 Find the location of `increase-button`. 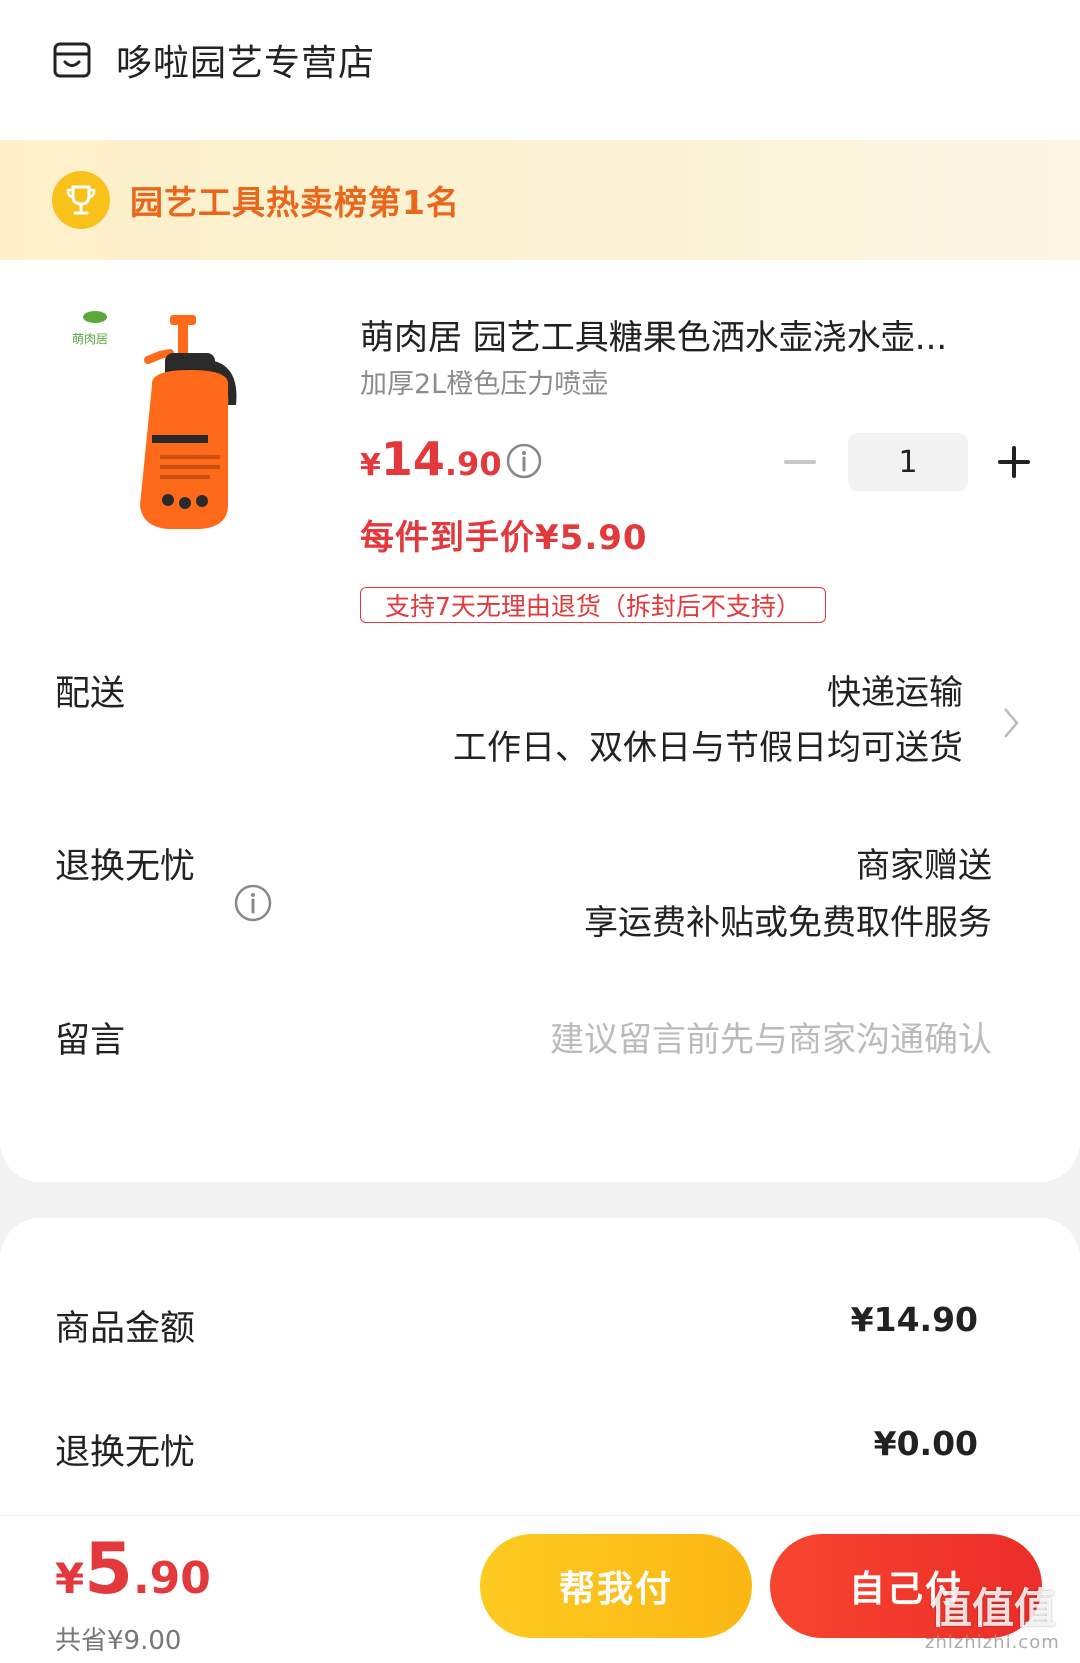

increase-button is located at coordinates (1014, 462).